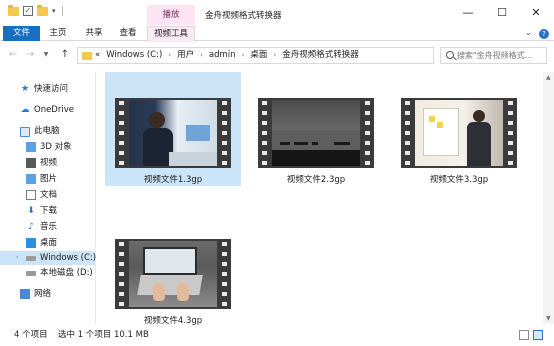 This screenshot has width=554, height=346. I want to click on search-icon, so click(450, 55).